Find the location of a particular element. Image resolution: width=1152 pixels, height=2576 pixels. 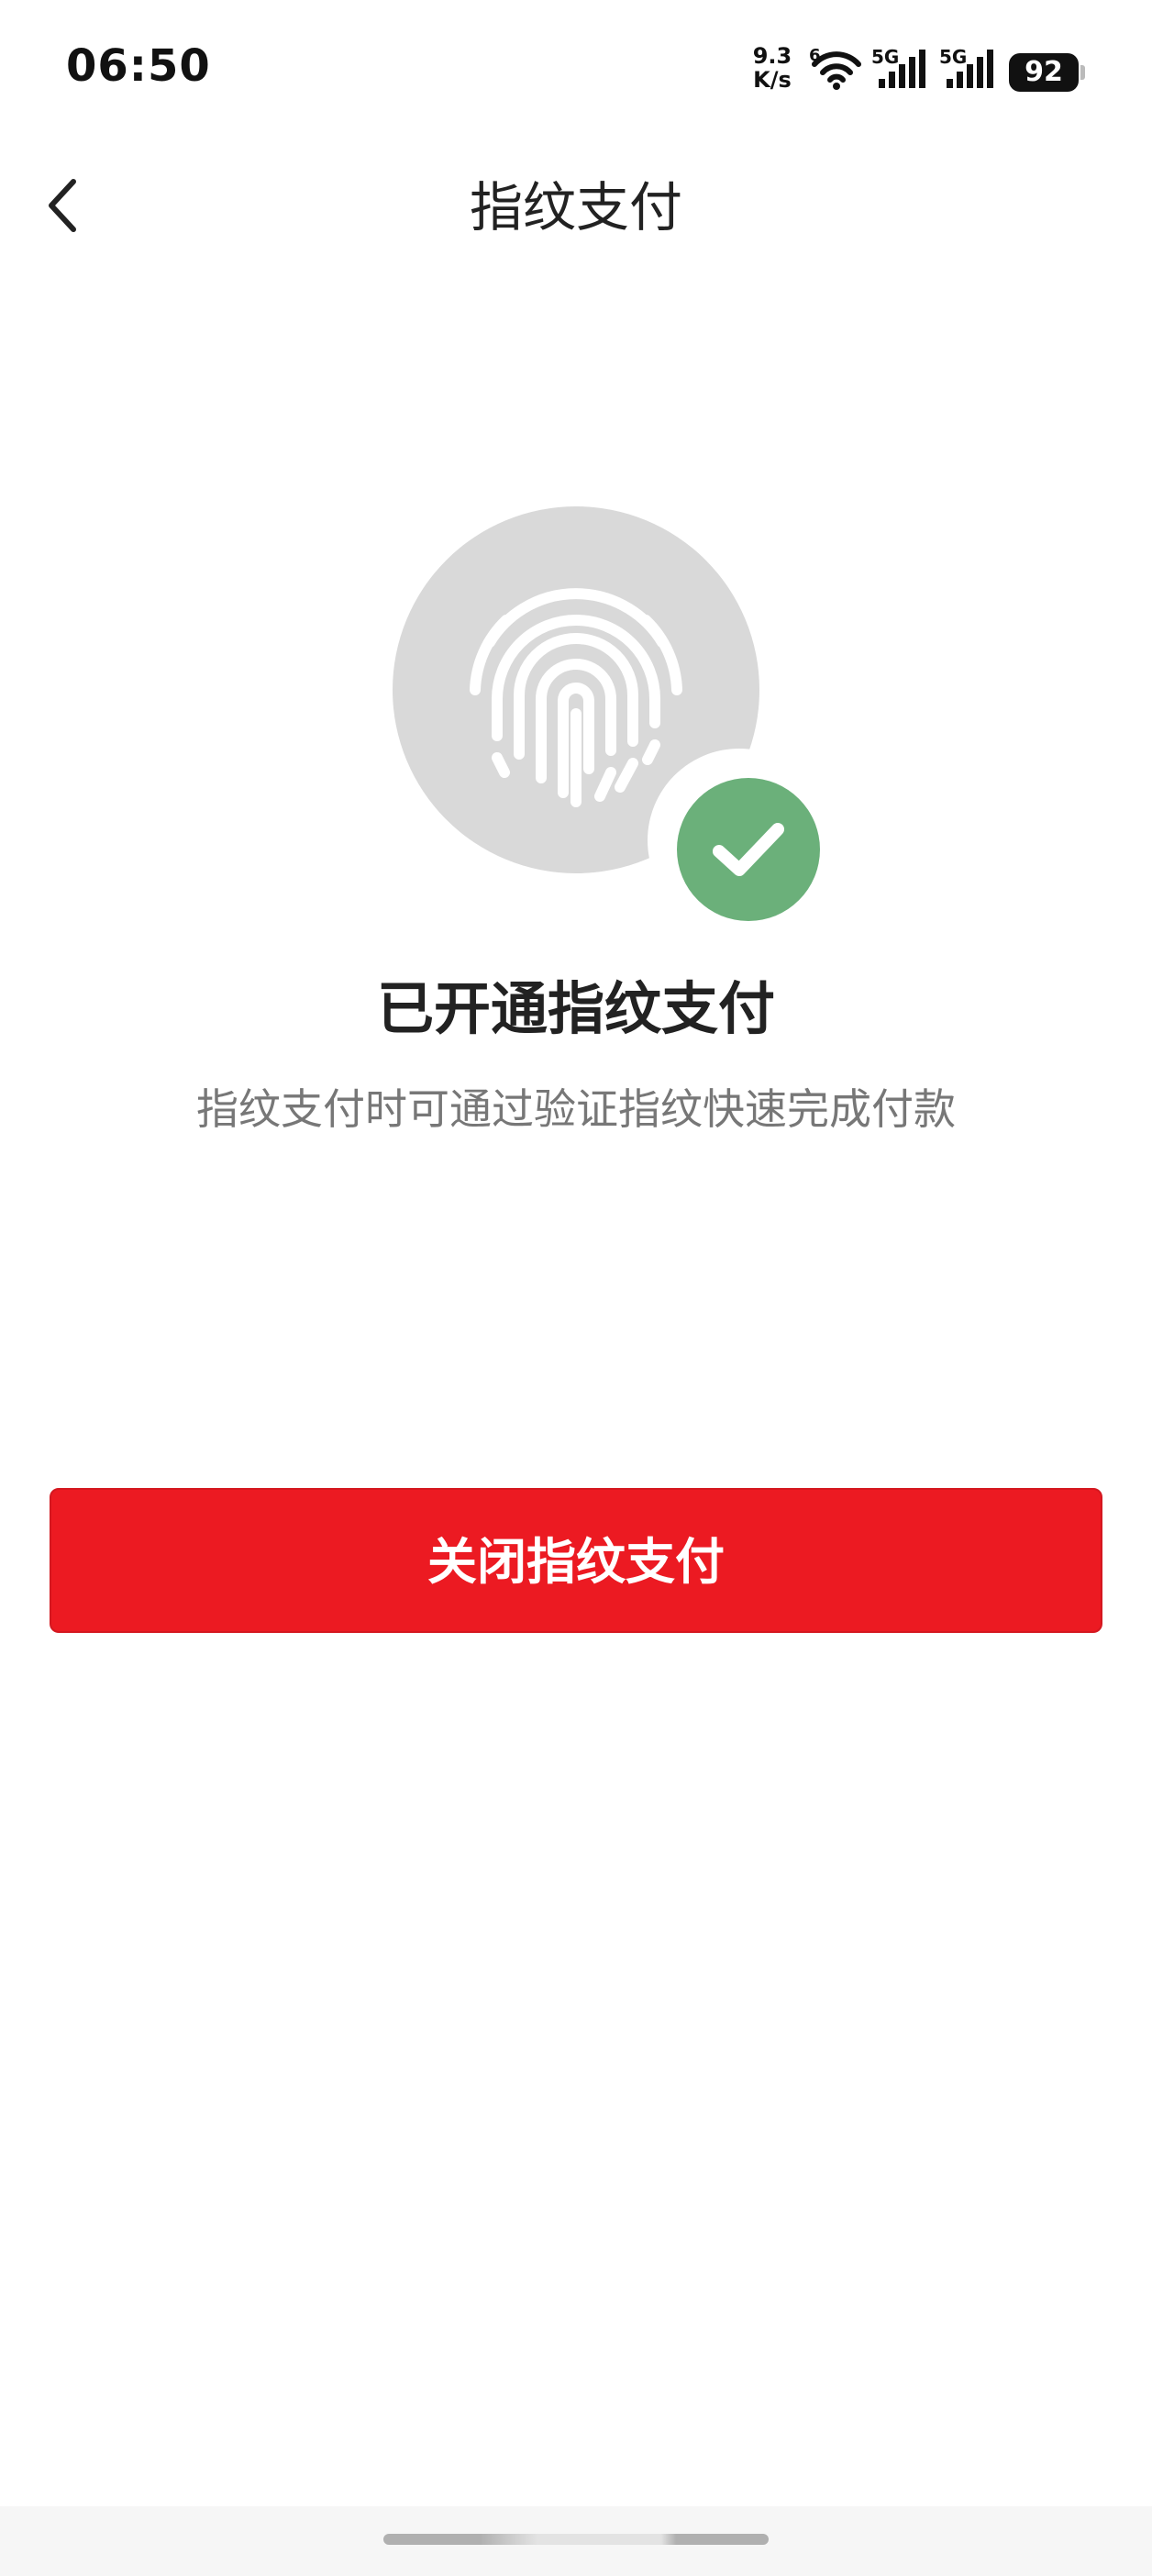

check-icon is located at coordinates (748, 849).